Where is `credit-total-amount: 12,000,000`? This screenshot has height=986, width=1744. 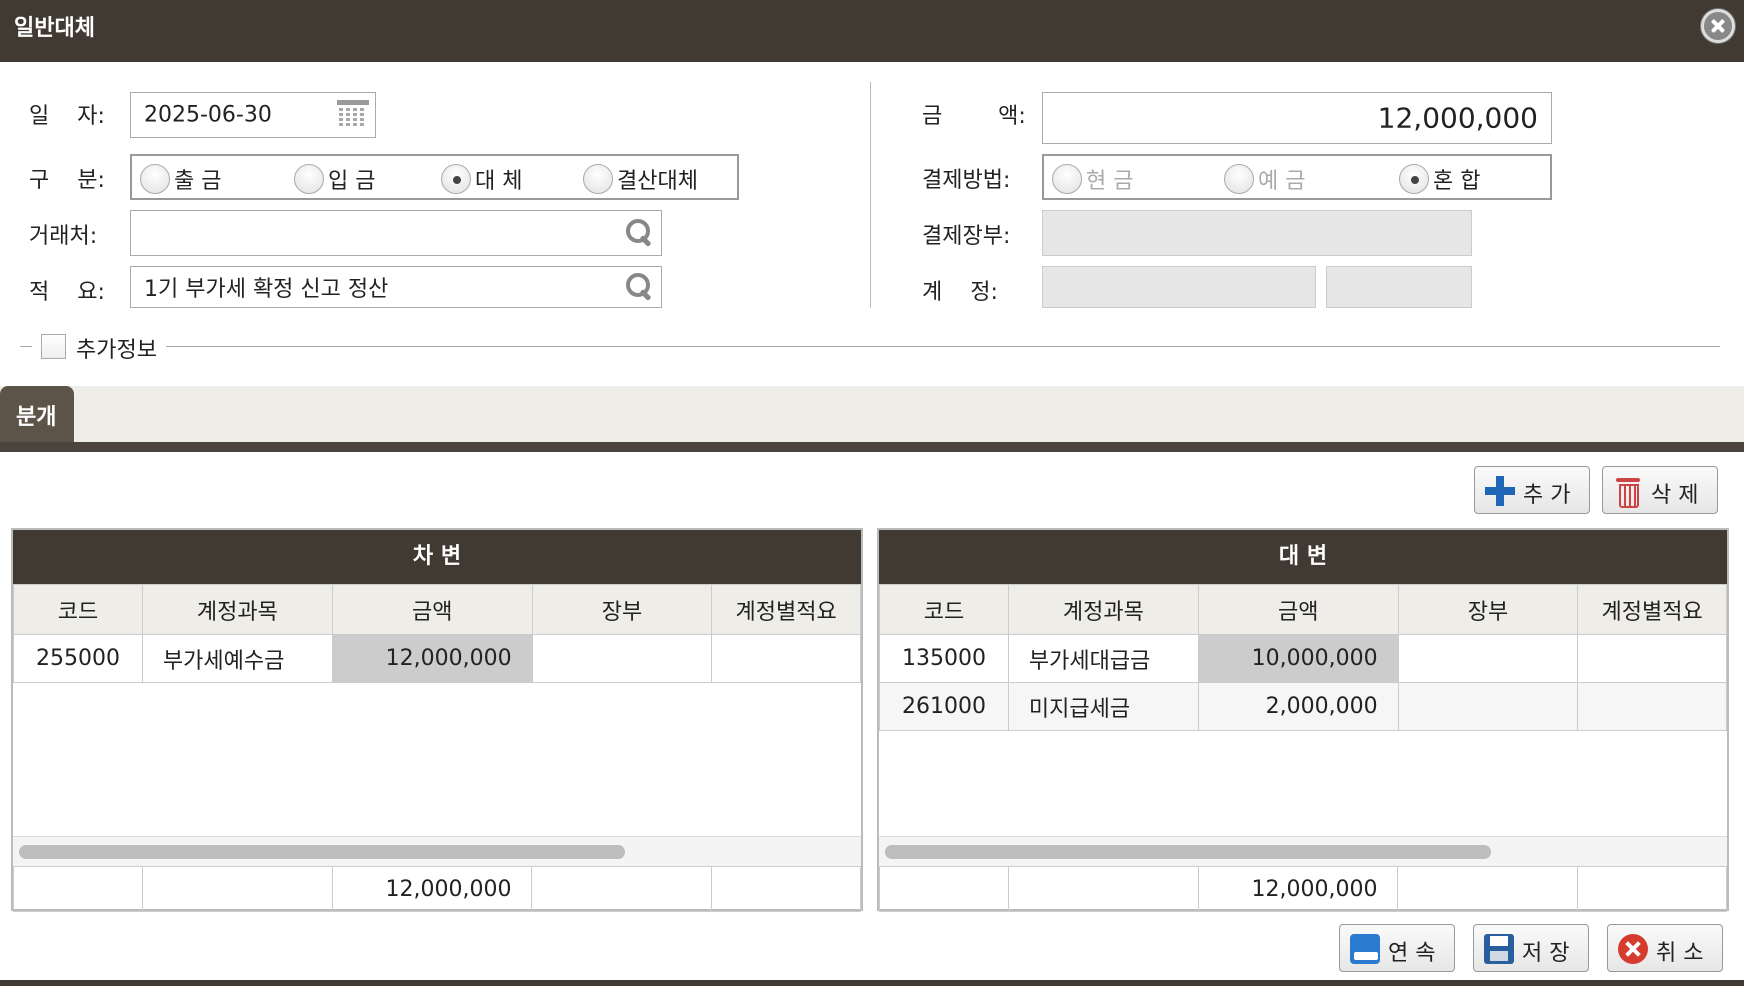
credit-total-amount: 12,000,000 is located at coordinates (1298, 889).